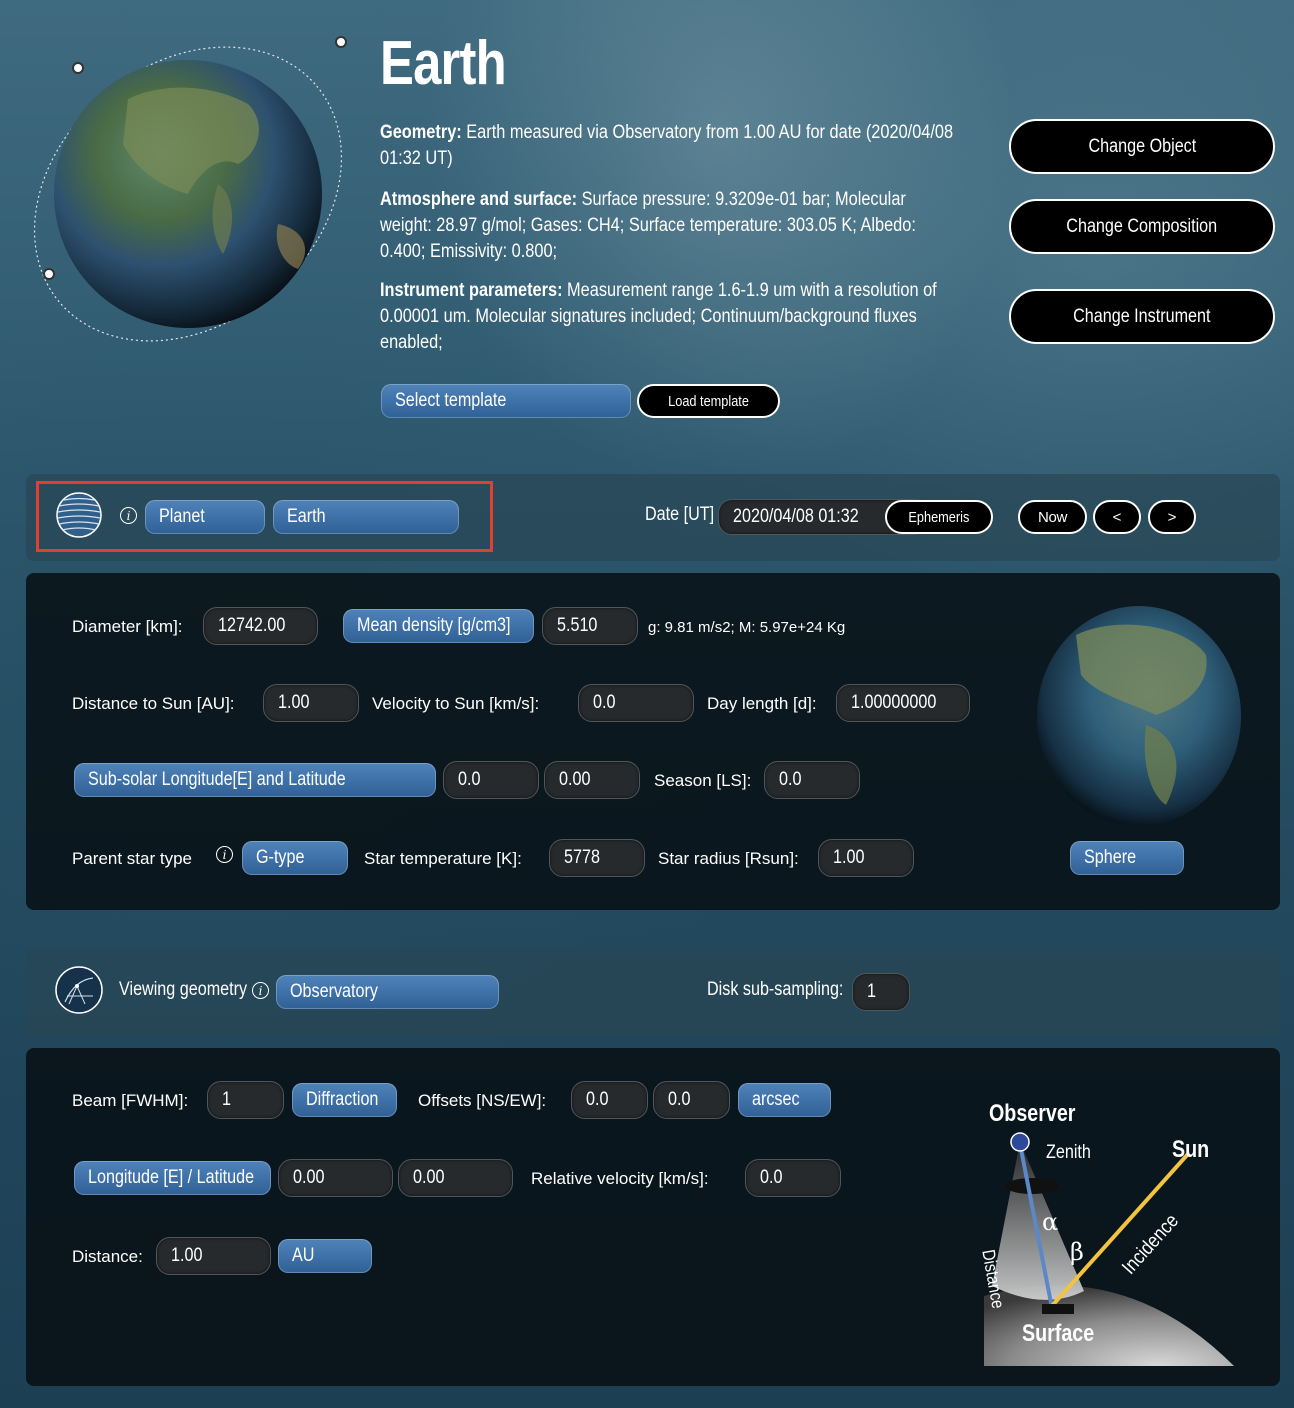  What do you see at coordinates (325, 1256) in the screenshot?
I see `distance-unit-dropdown: AU` at bounding box center [325, 1256].